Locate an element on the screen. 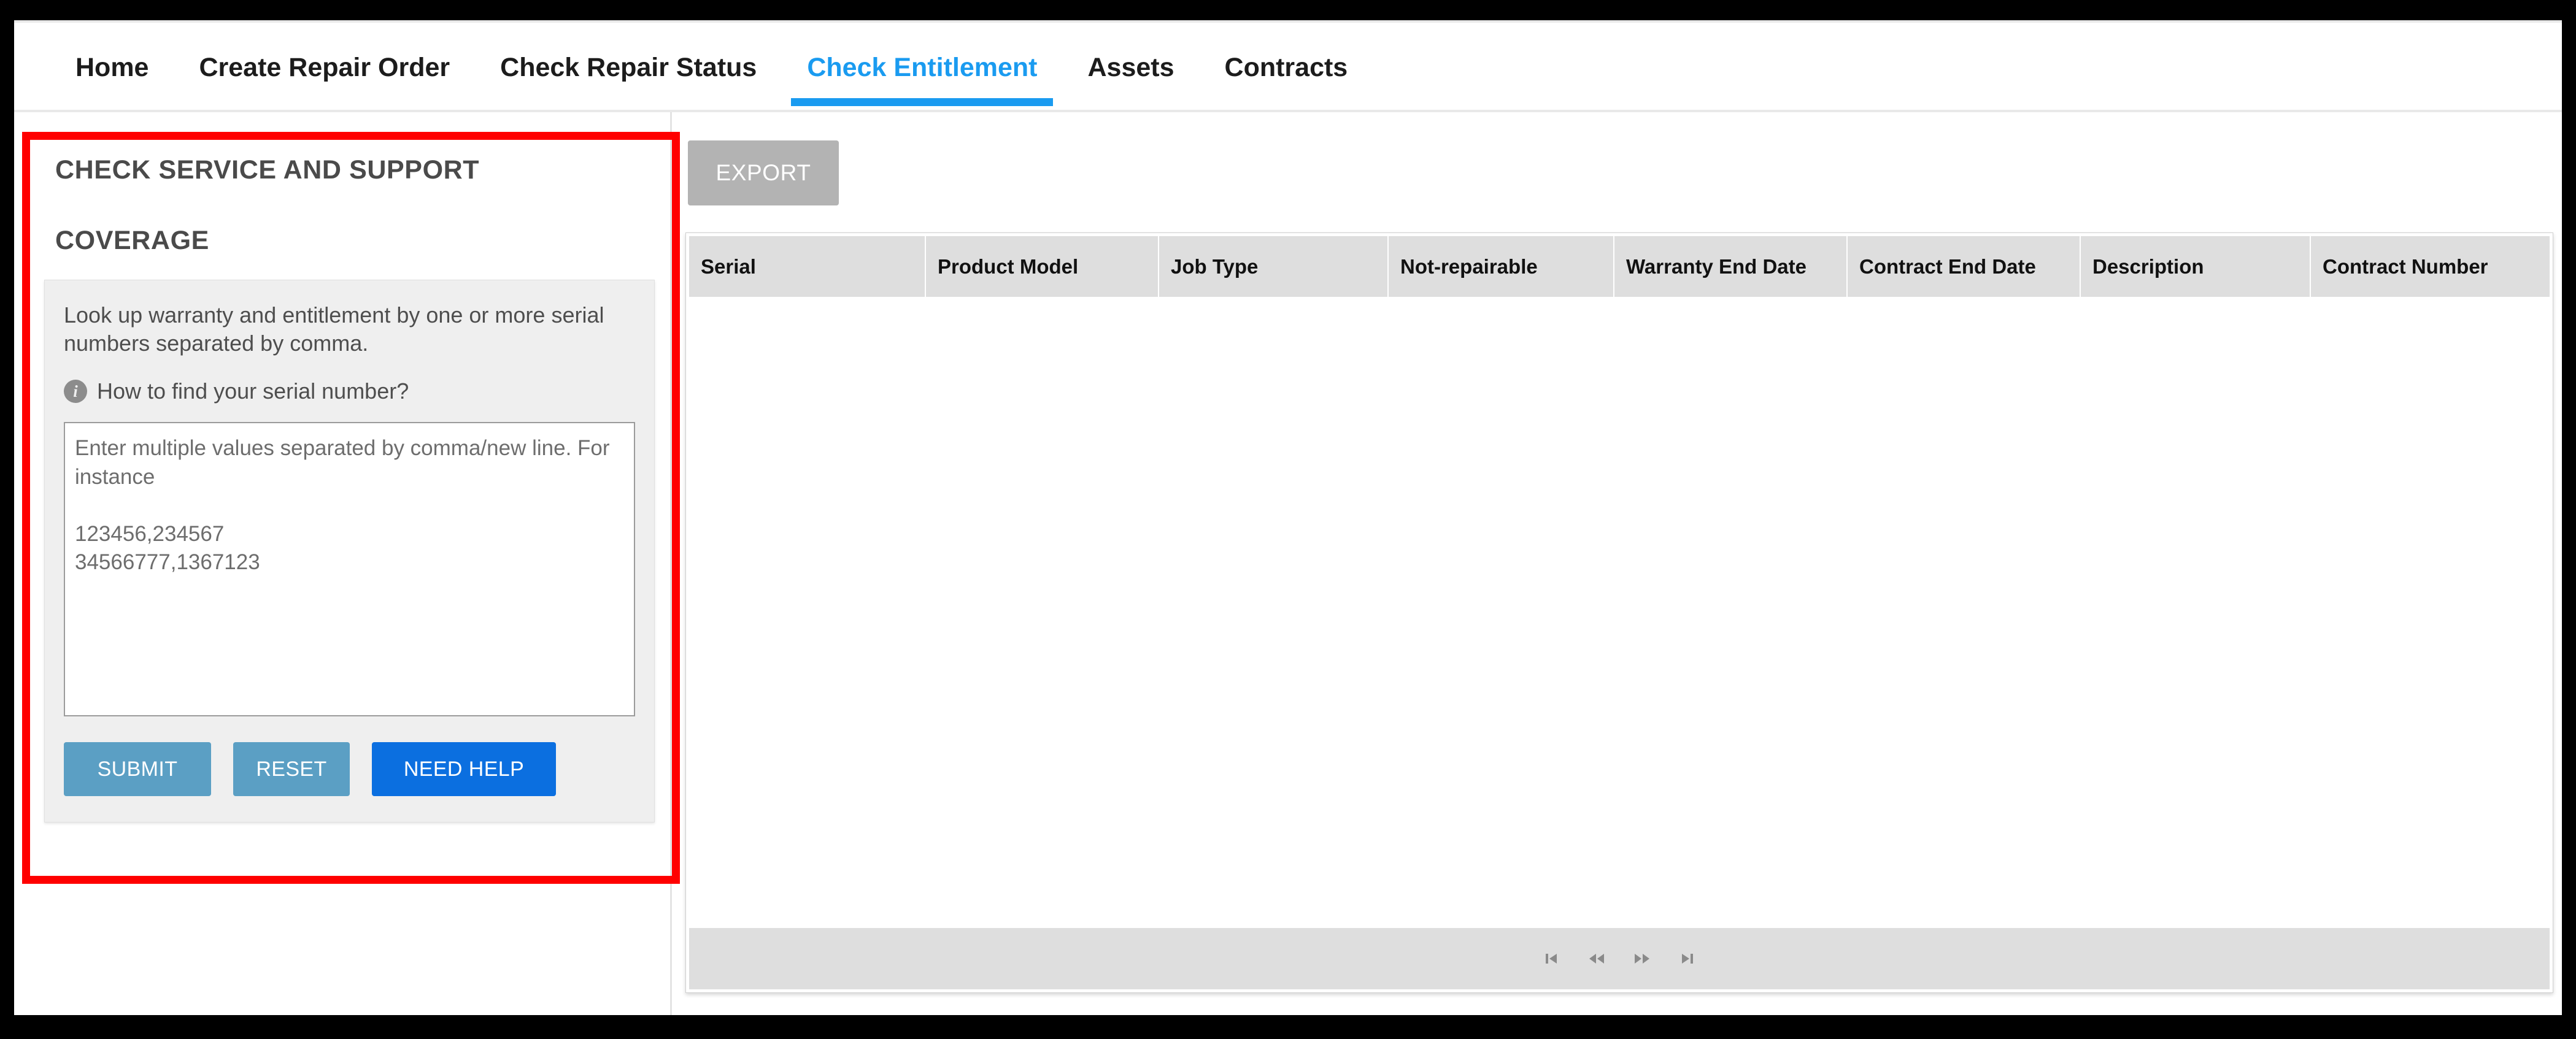 The image size is (2576, 1039). form-action-buttons: SUBMIT RESET NEED HELP is located at coordinates (349, 769).